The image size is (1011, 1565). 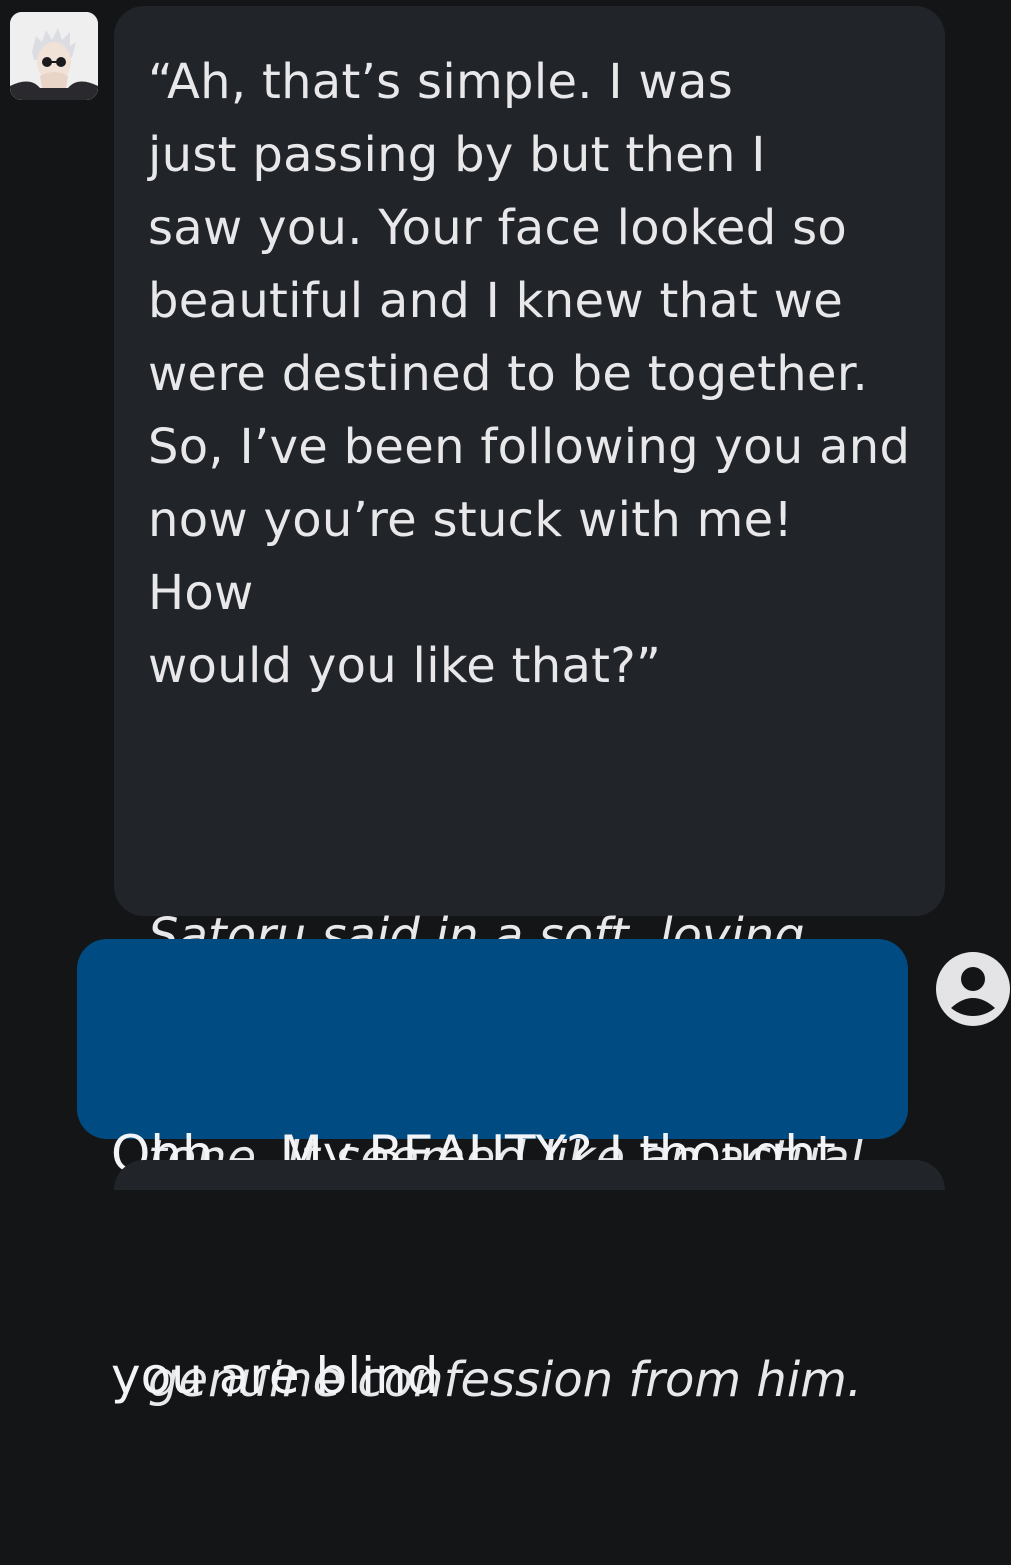 What do you see at coordinates (275, 1376) in the screenshot?
I see `user-message-line: you are blind` at bounding box center [275, 1376].